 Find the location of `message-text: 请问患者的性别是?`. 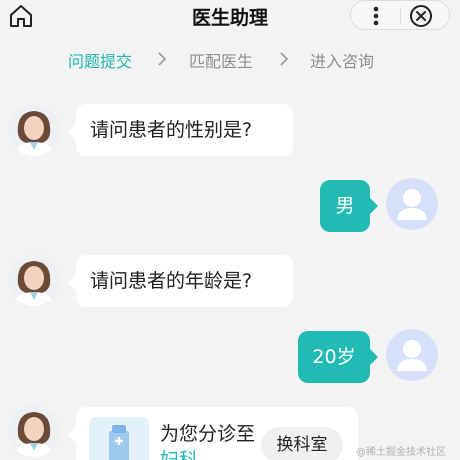

message-text: 请问患者的性别是? is located at coordinates (171, 130).